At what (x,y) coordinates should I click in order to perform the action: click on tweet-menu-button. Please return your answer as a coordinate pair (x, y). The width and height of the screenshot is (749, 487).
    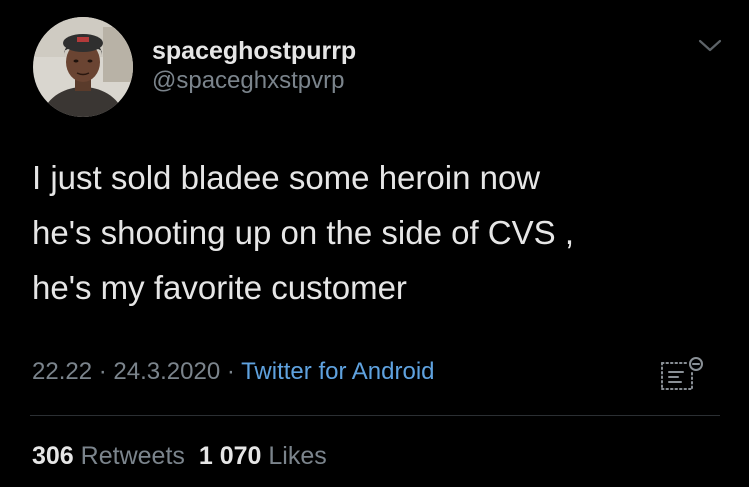
    Looking at the image, I should click on (710, 46).